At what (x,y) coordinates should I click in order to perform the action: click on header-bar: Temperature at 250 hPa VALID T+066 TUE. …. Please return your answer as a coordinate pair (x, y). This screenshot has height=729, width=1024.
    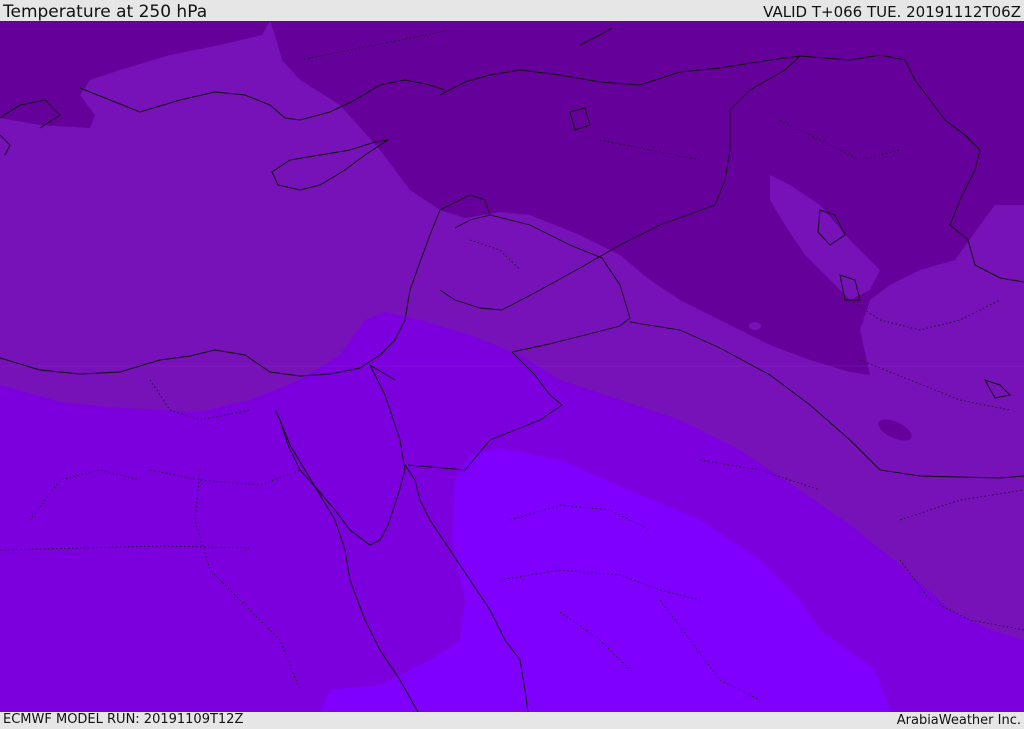
    Looking at the image, I should click on (512, 11).